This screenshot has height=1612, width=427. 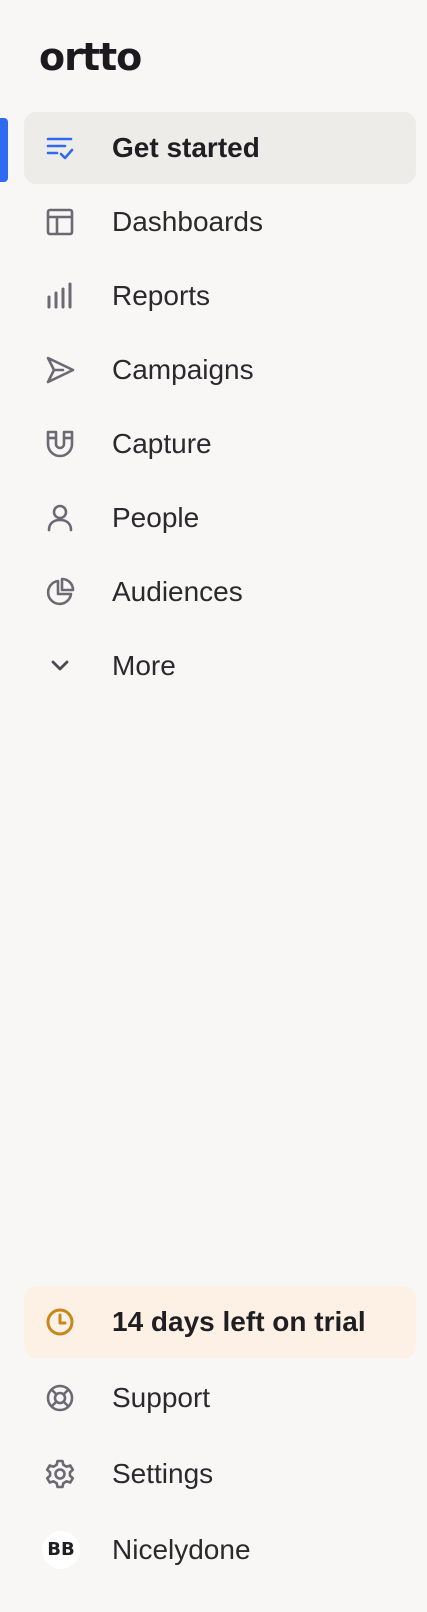 What do you see at coordinates (60, 1474) in the screenshot?
I see `gear-icon` at bounding box center [60, 1474].